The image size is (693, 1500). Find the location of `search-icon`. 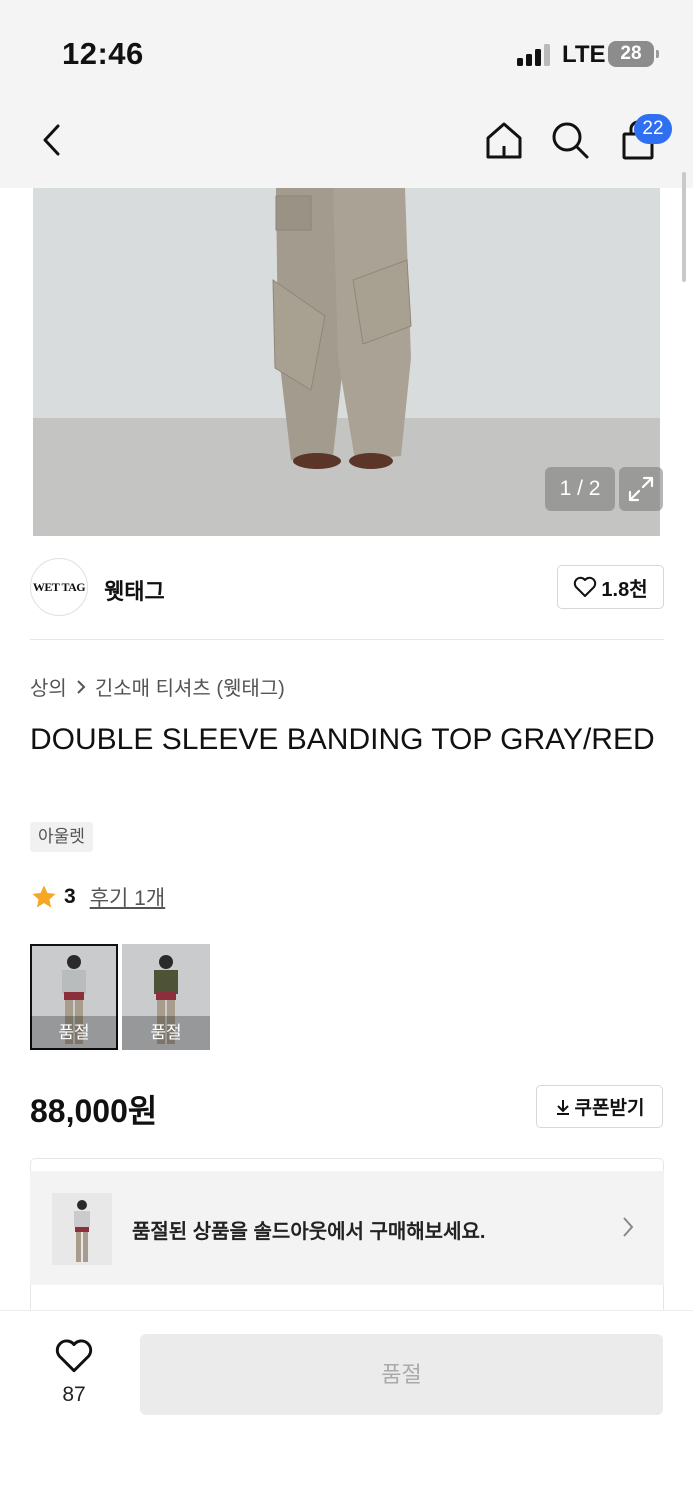

search-icon is located at coordinates (570, 140).